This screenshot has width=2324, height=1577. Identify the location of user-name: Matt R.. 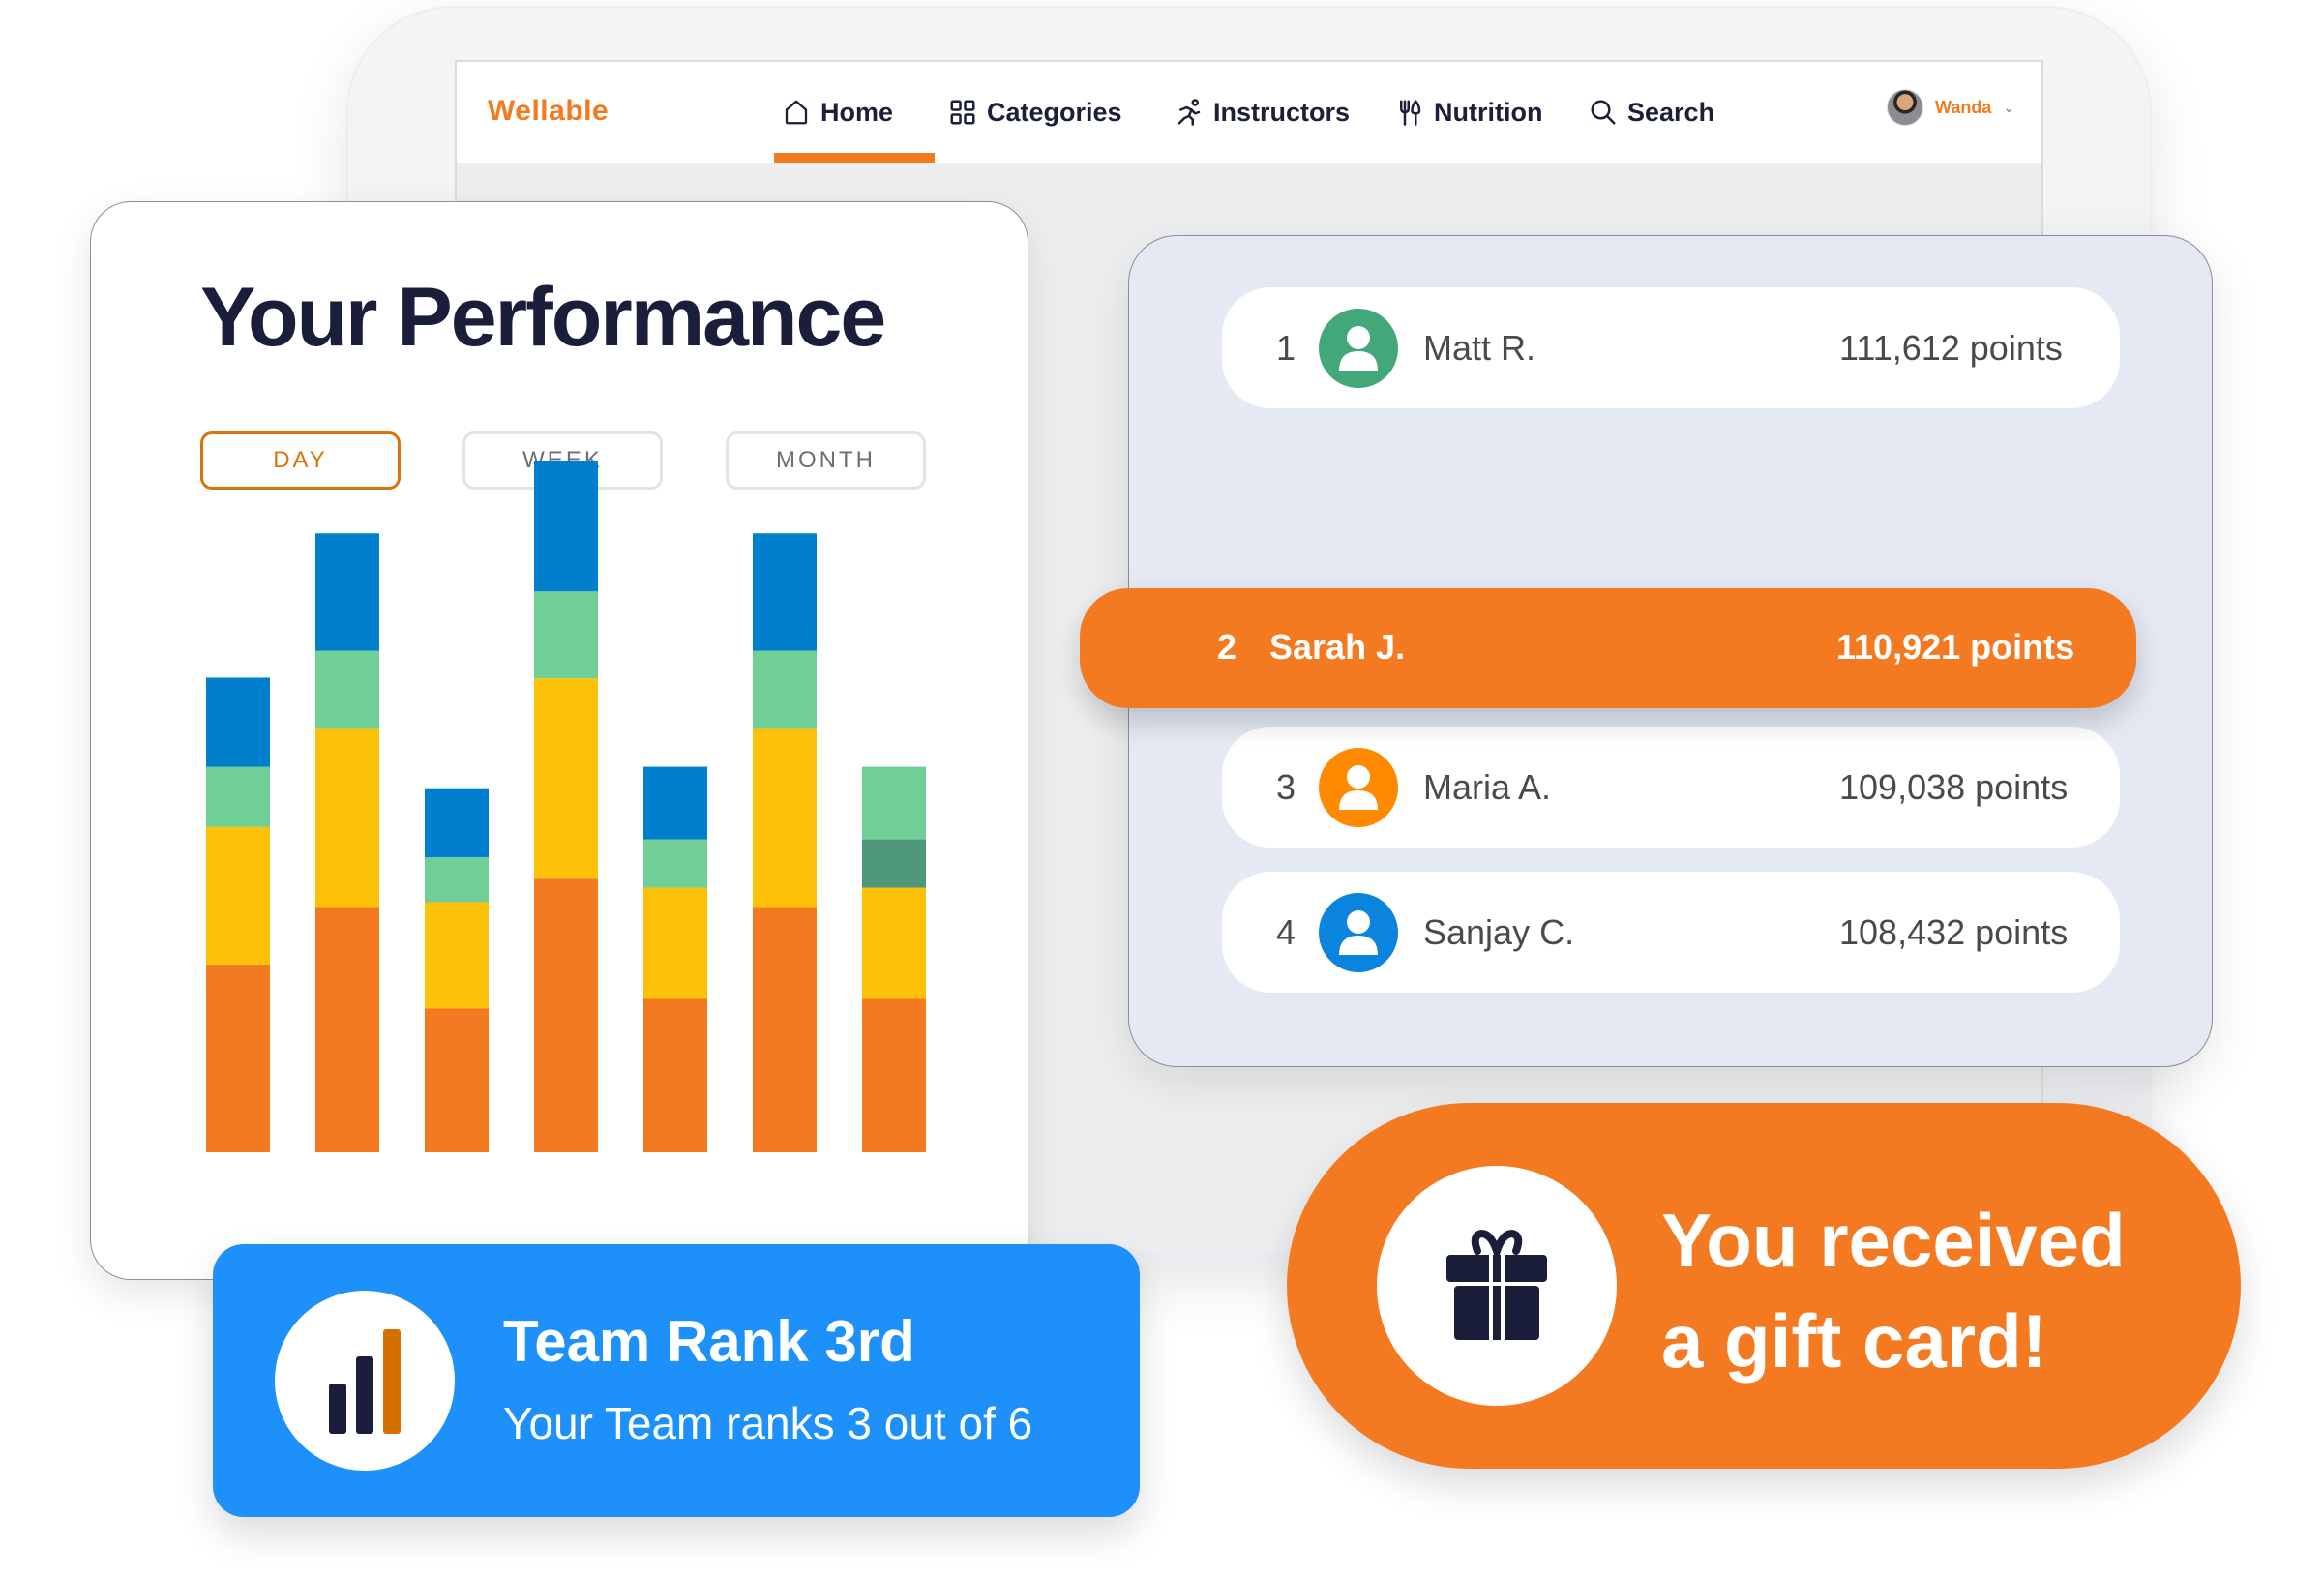
(1480, 347).